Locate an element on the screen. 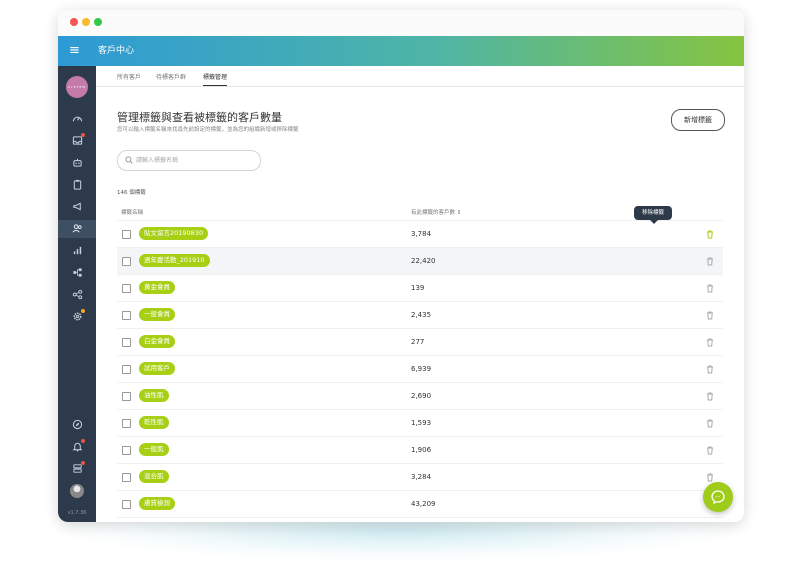 Image resolution: width=800 pixels, height=576 pixels. tooltip-arrow is located at coordinates (654, 222).